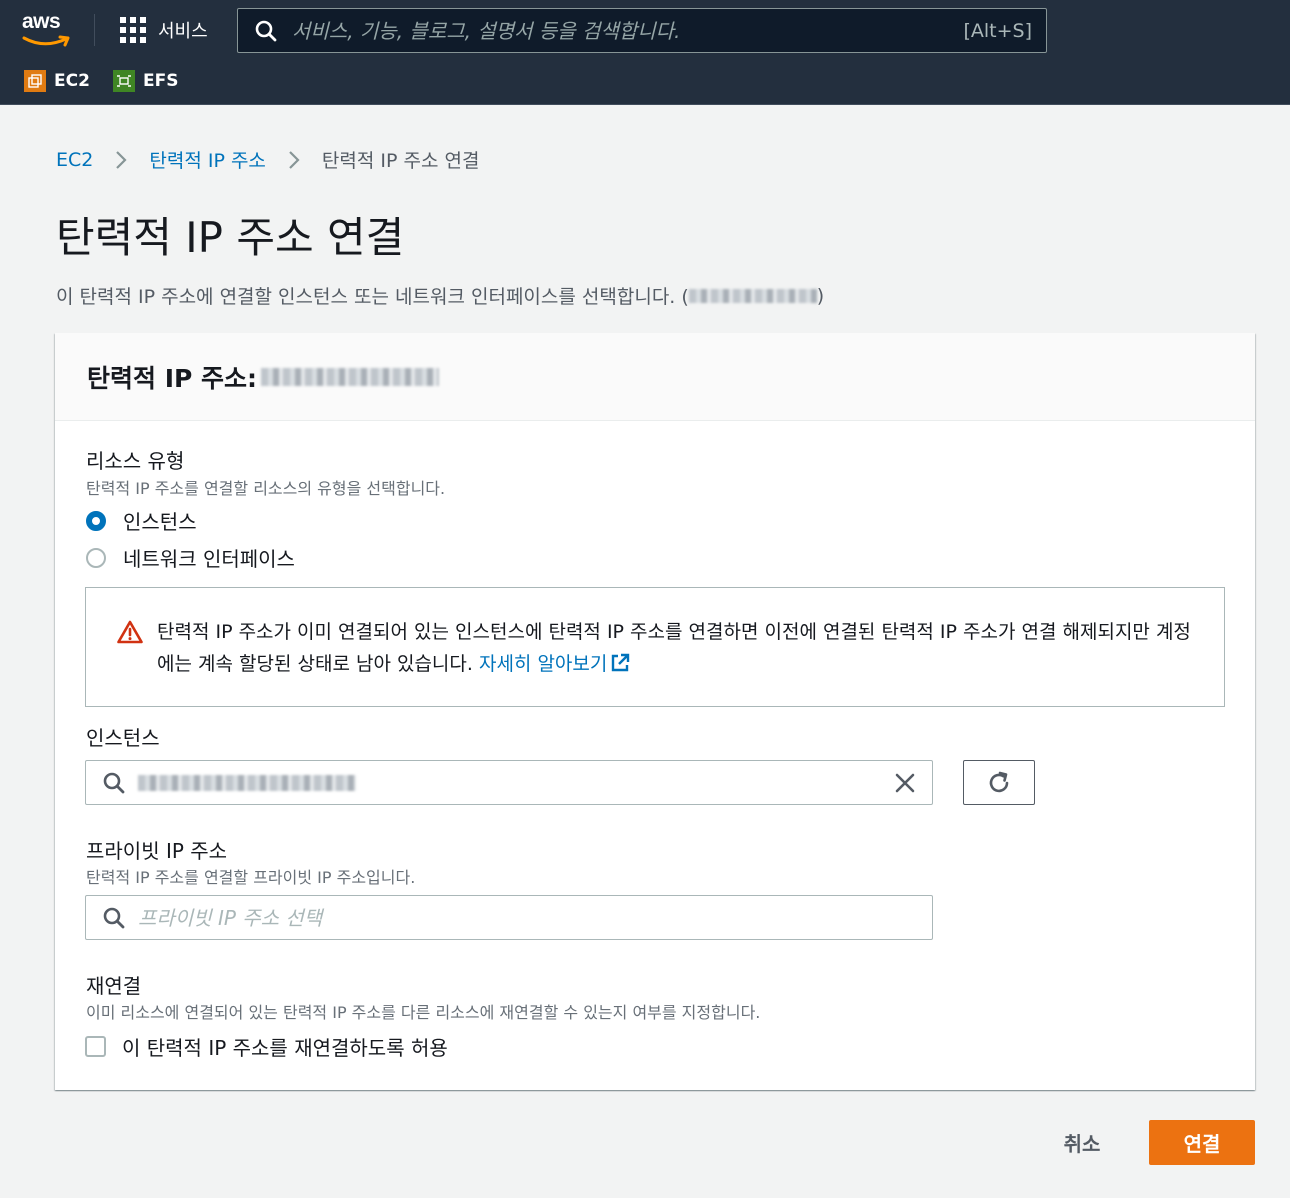 Image resolution: width=1290 pixels, height=1198 pixels. Describe the element at coordinates (207, 159) in the screenshot. I see `breadcrumb-link-elastic-ips: 탄력적 IP 주소` at that location.